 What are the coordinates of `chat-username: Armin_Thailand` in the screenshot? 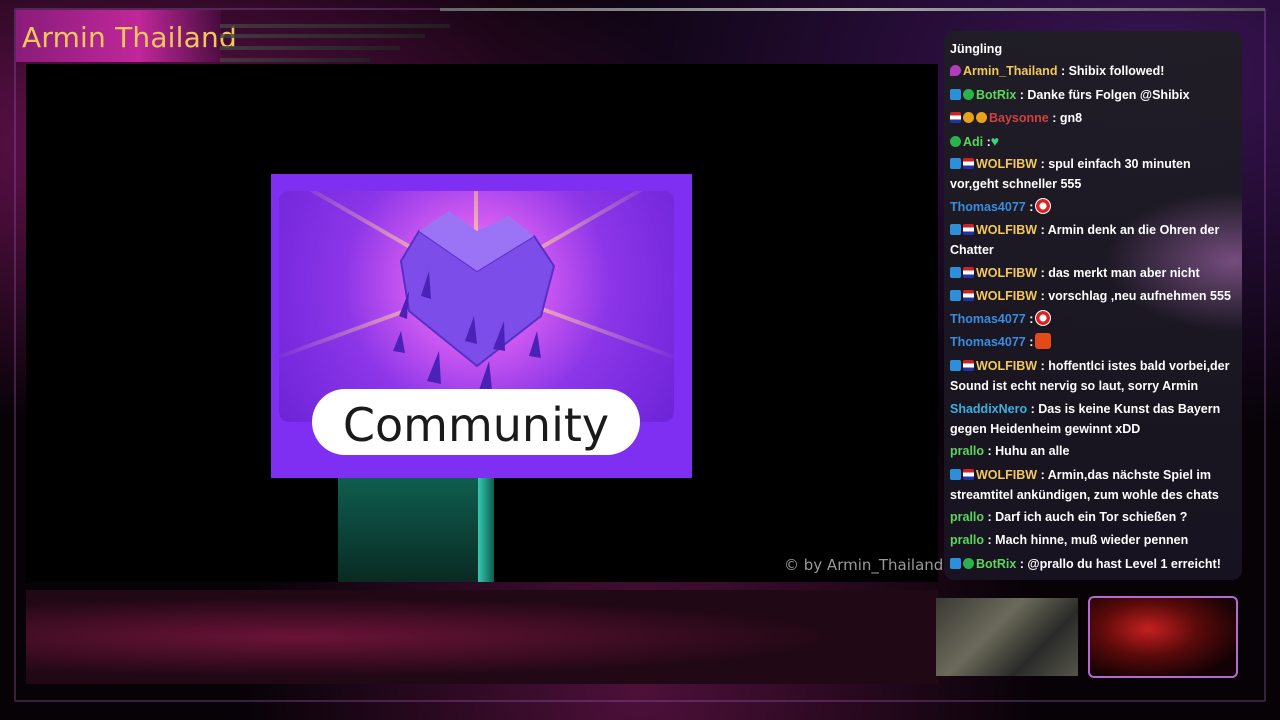 It's located at (1010, 71).